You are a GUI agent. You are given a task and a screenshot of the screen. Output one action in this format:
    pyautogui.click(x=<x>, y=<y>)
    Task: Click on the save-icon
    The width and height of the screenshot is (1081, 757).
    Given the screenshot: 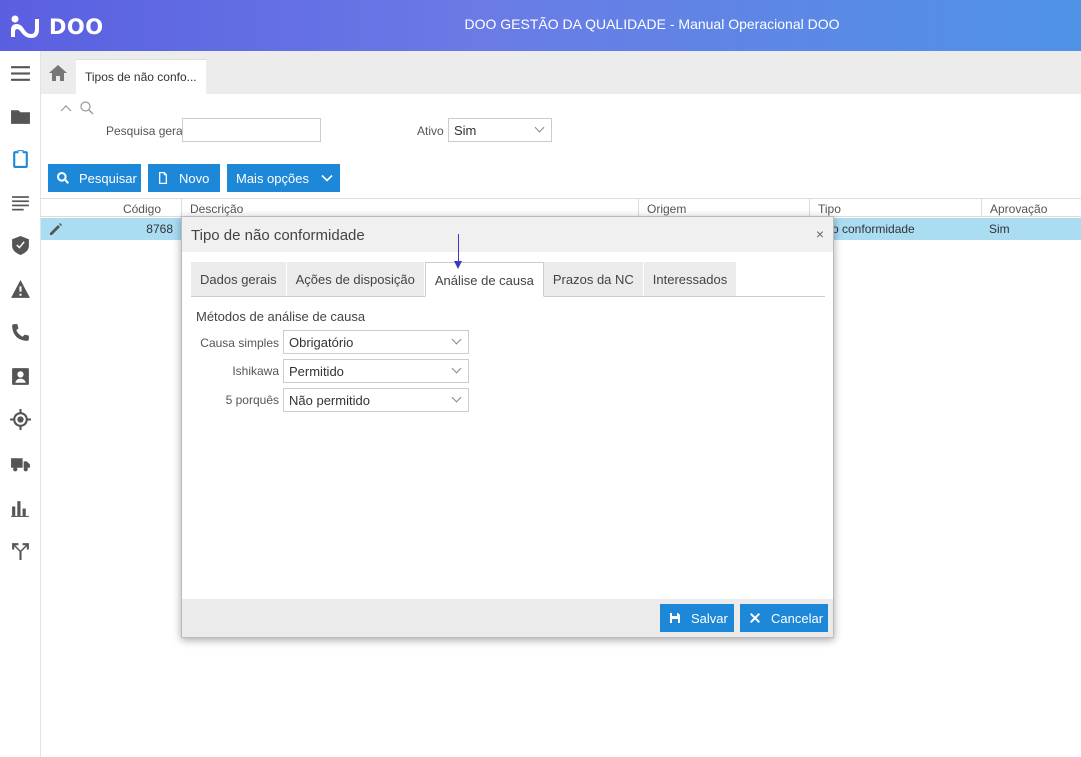 What is the action you would take?
    pyautogui.click(x=675, y=618)
    